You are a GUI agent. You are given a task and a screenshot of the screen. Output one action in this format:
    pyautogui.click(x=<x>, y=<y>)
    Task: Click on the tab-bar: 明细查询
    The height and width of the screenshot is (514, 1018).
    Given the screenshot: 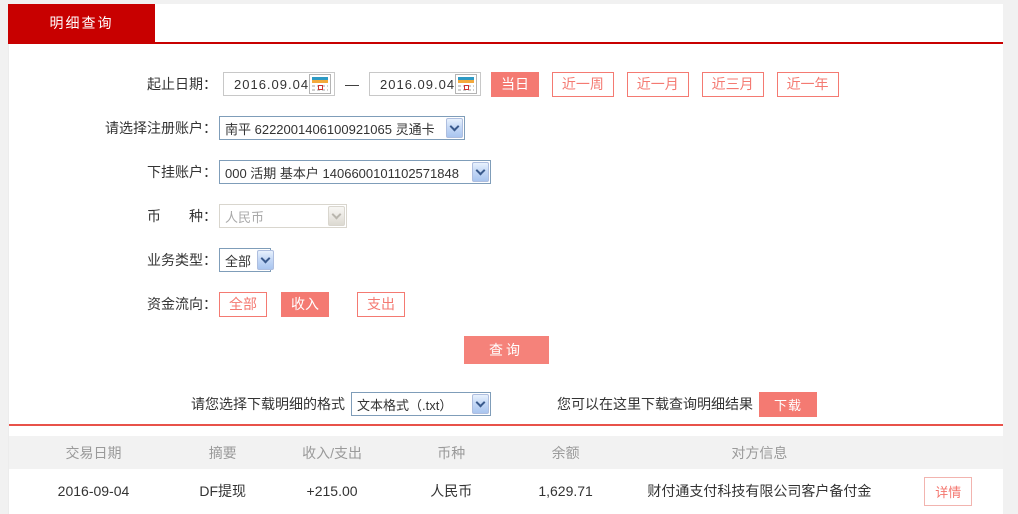 What is the action you would take?
    pyautogui.click(x=505, y=24)
    